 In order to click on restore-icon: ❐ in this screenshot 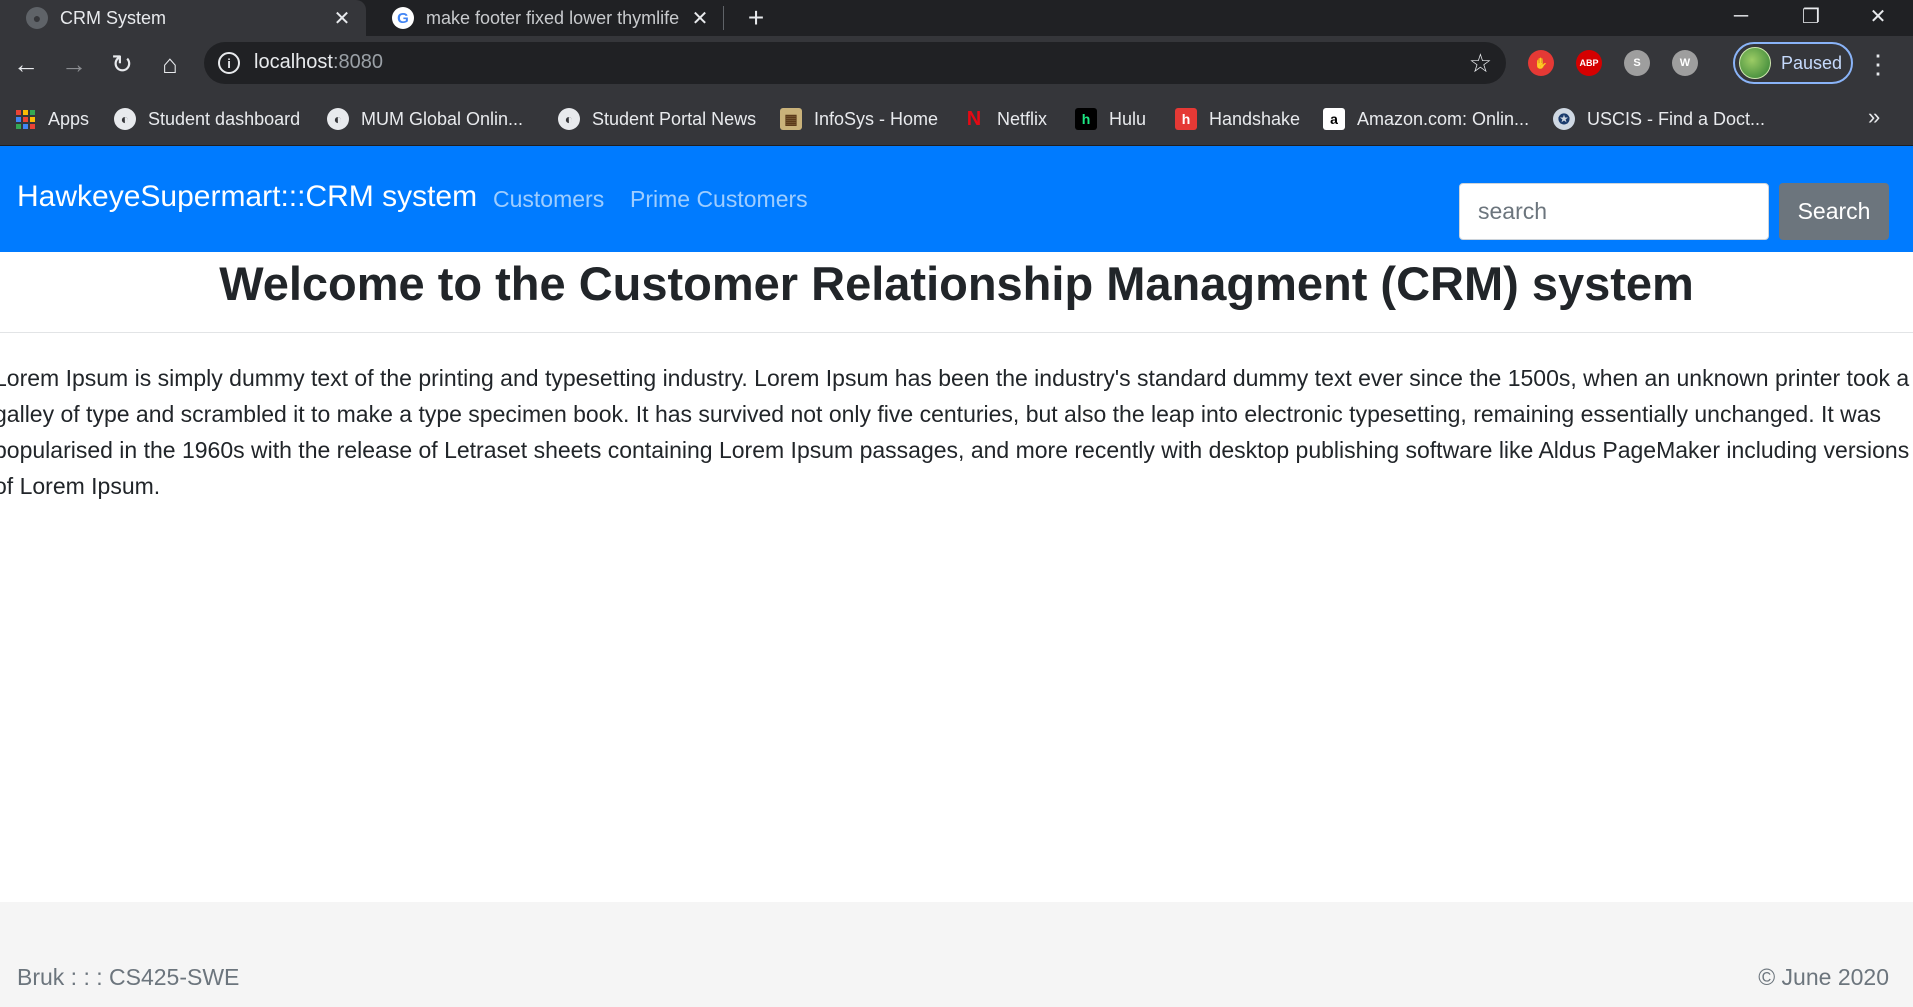, I will do `click(1811, 16)`.